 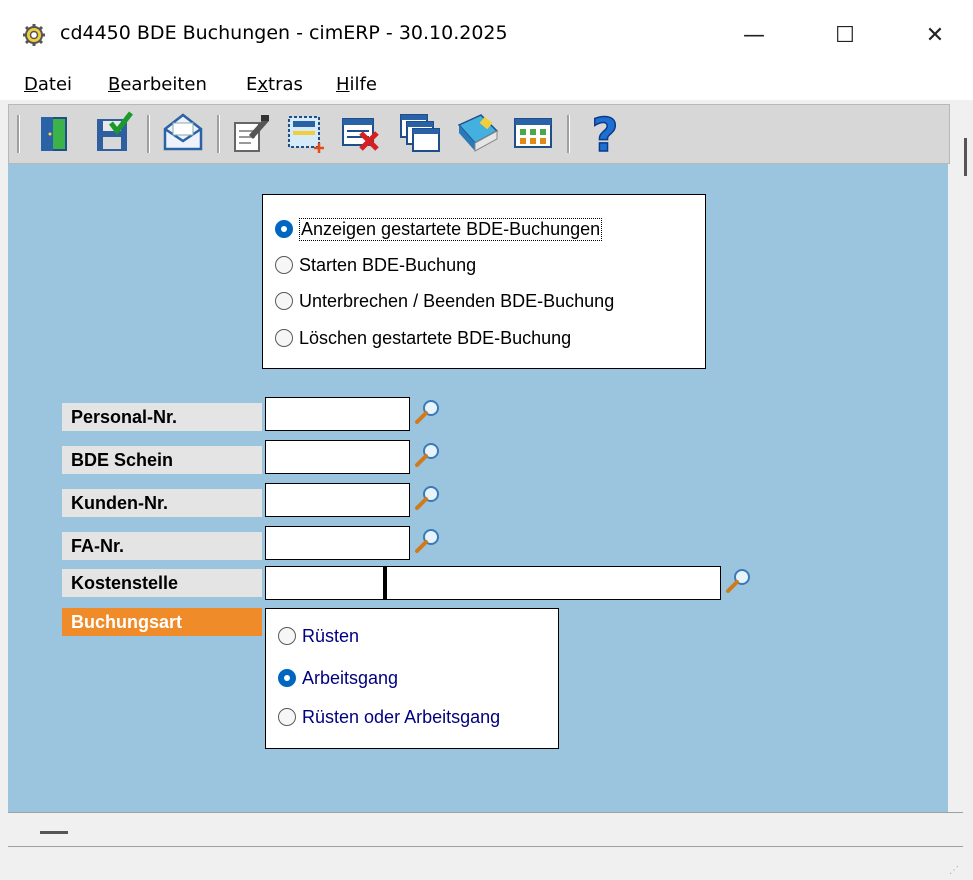 What do you see at coordinates (251, 133) in the screenshot?
I see `edit-icon` at bounding box center [251, 133].